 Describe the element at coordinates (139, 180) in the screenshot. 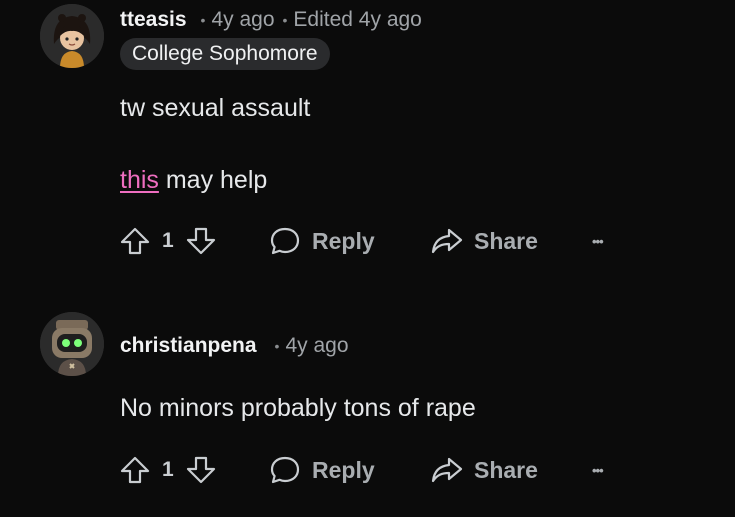

I see `comment-link: this` at that location.